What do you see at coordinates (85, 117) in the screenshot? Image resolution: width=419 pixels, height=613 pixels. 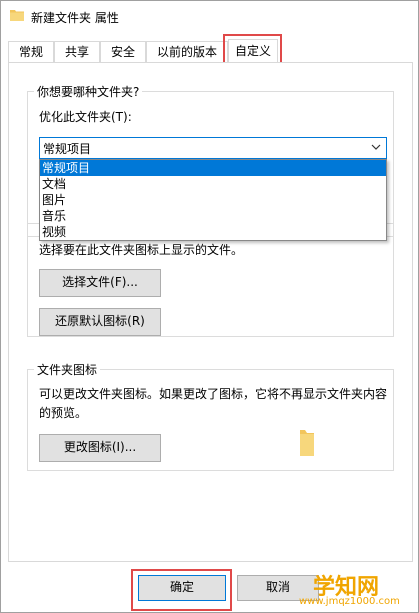 I see `optimize-label: 优化此文件夹(T):` at bounding box center [85, 117].